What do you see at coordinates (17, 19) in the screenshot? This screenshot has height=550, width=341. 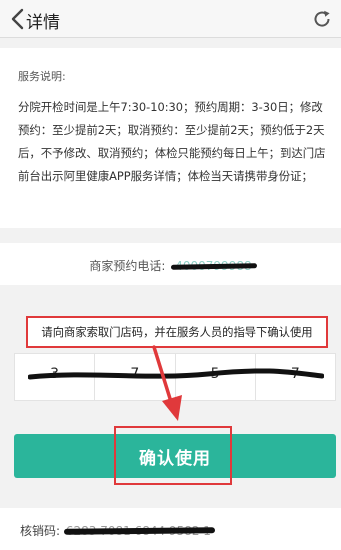 I see `chevron-left-icon` at bounding box center [17, 19].